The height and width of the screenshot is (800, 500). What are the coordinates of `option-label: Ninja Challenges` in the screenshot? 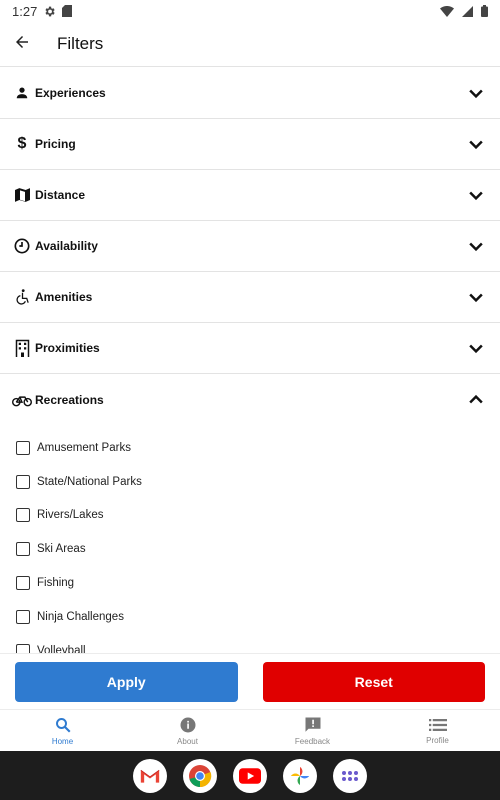 It's located at (80, 616).